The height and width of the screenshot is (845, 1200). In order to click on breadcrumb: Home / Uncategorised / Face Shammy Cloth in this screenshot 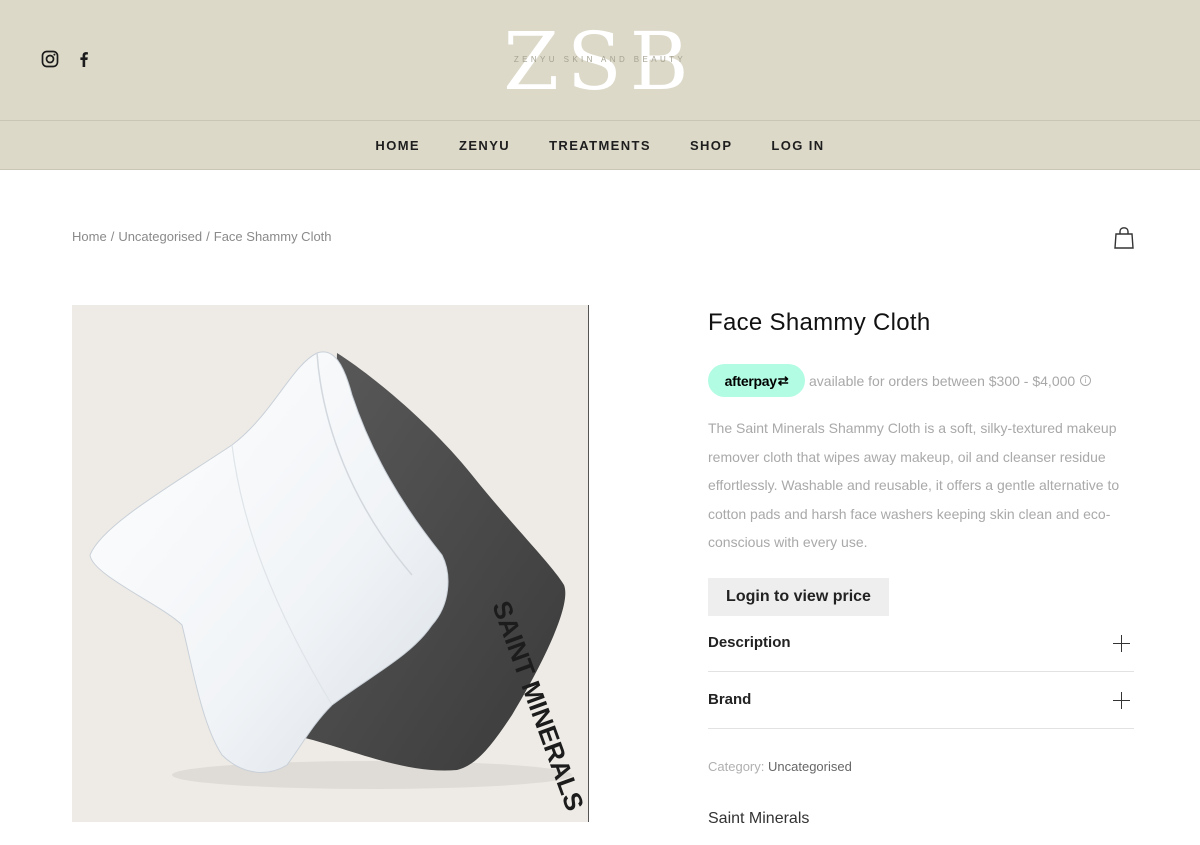, I will do `click(202, 236)`.